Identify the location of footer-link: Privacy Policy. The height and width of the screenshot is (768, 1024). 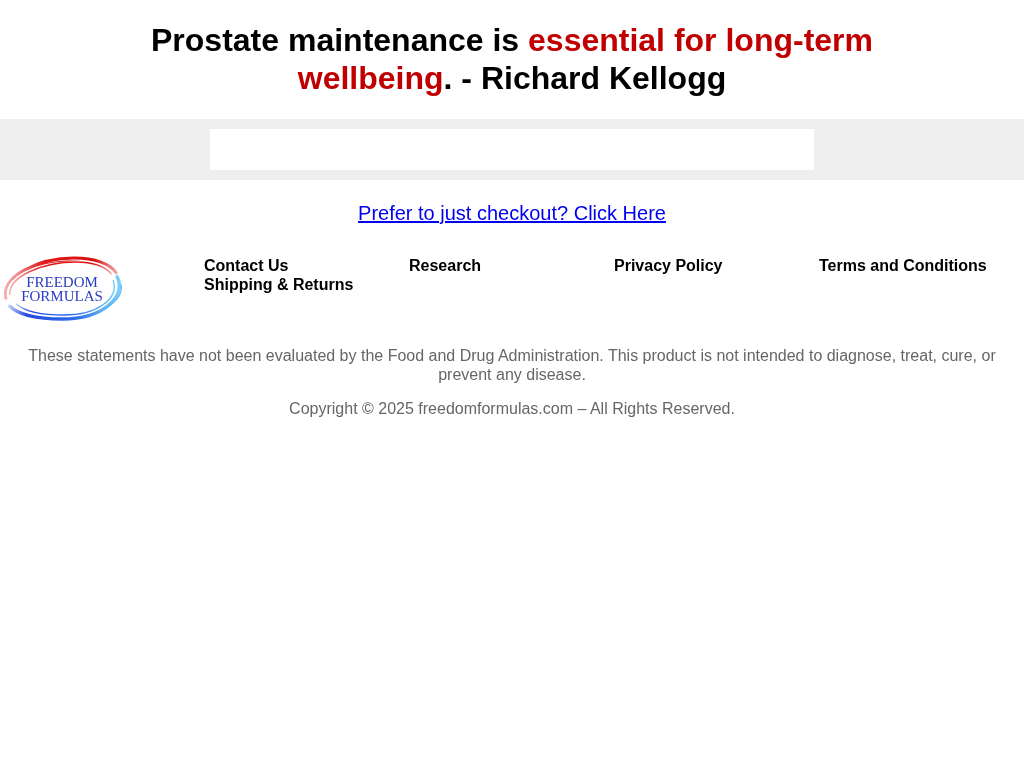
(668, 265).